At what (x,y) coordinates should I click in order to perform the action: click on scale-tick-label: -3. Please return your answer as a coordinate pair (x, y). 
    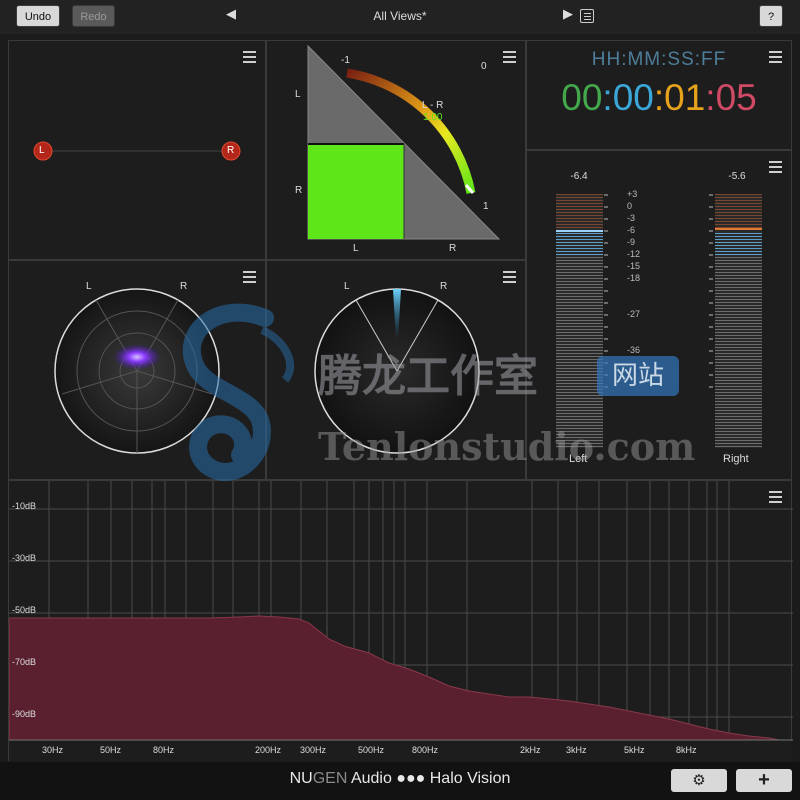
    Looking at the image, I should click on (631, 218).